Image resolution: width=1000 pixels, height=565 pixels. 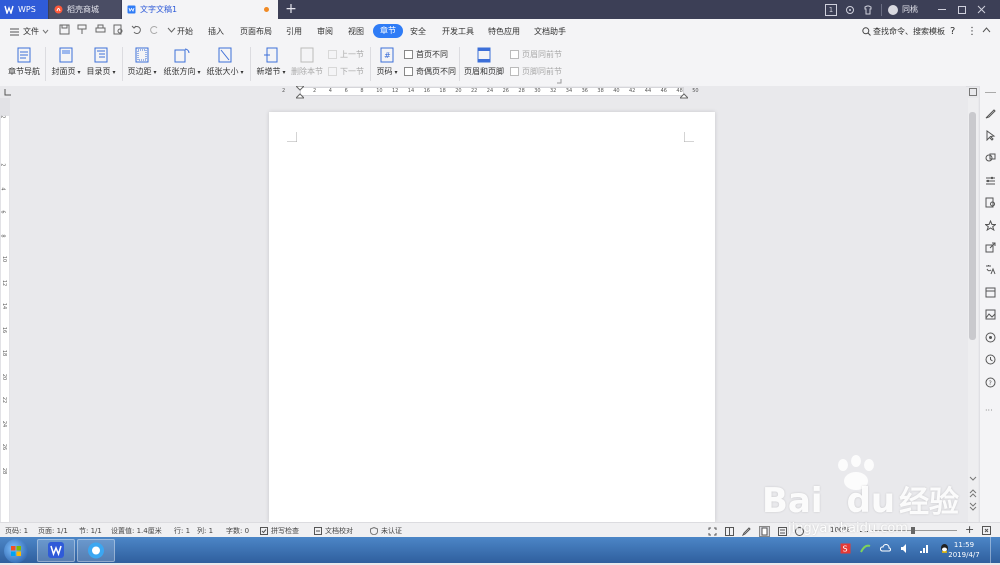 I want to click on format-painter-icon, so click(x=82, y=29).